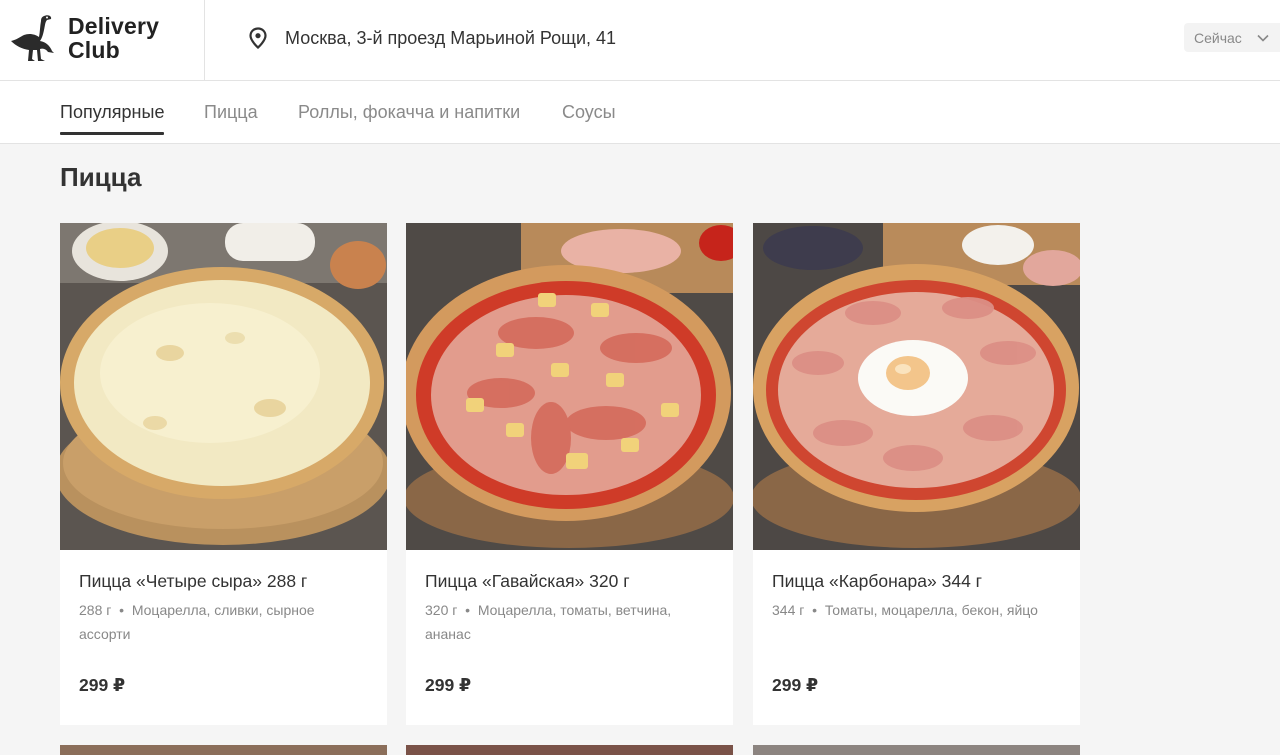 This screenshot has width=1280, height=755. I want to click on logo-text: Delivery Club, so click(113, 38).